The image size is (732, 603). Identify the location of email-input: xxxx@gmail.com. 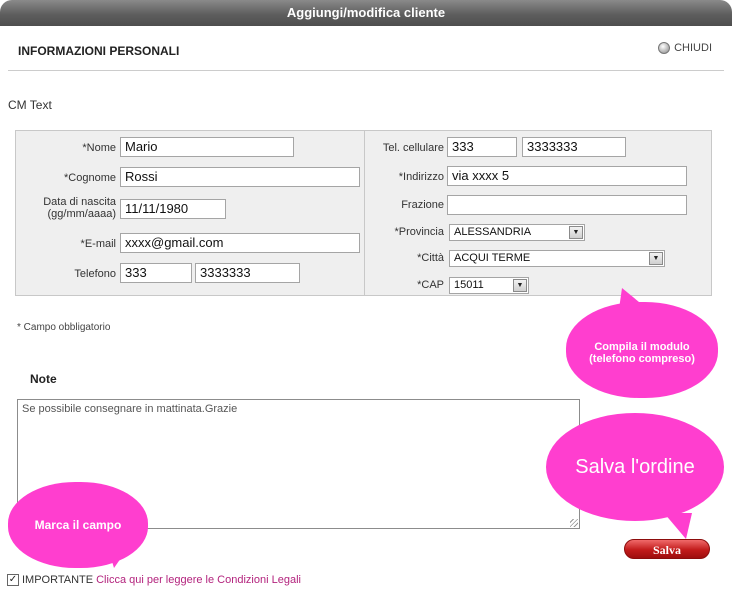
(240, 243).